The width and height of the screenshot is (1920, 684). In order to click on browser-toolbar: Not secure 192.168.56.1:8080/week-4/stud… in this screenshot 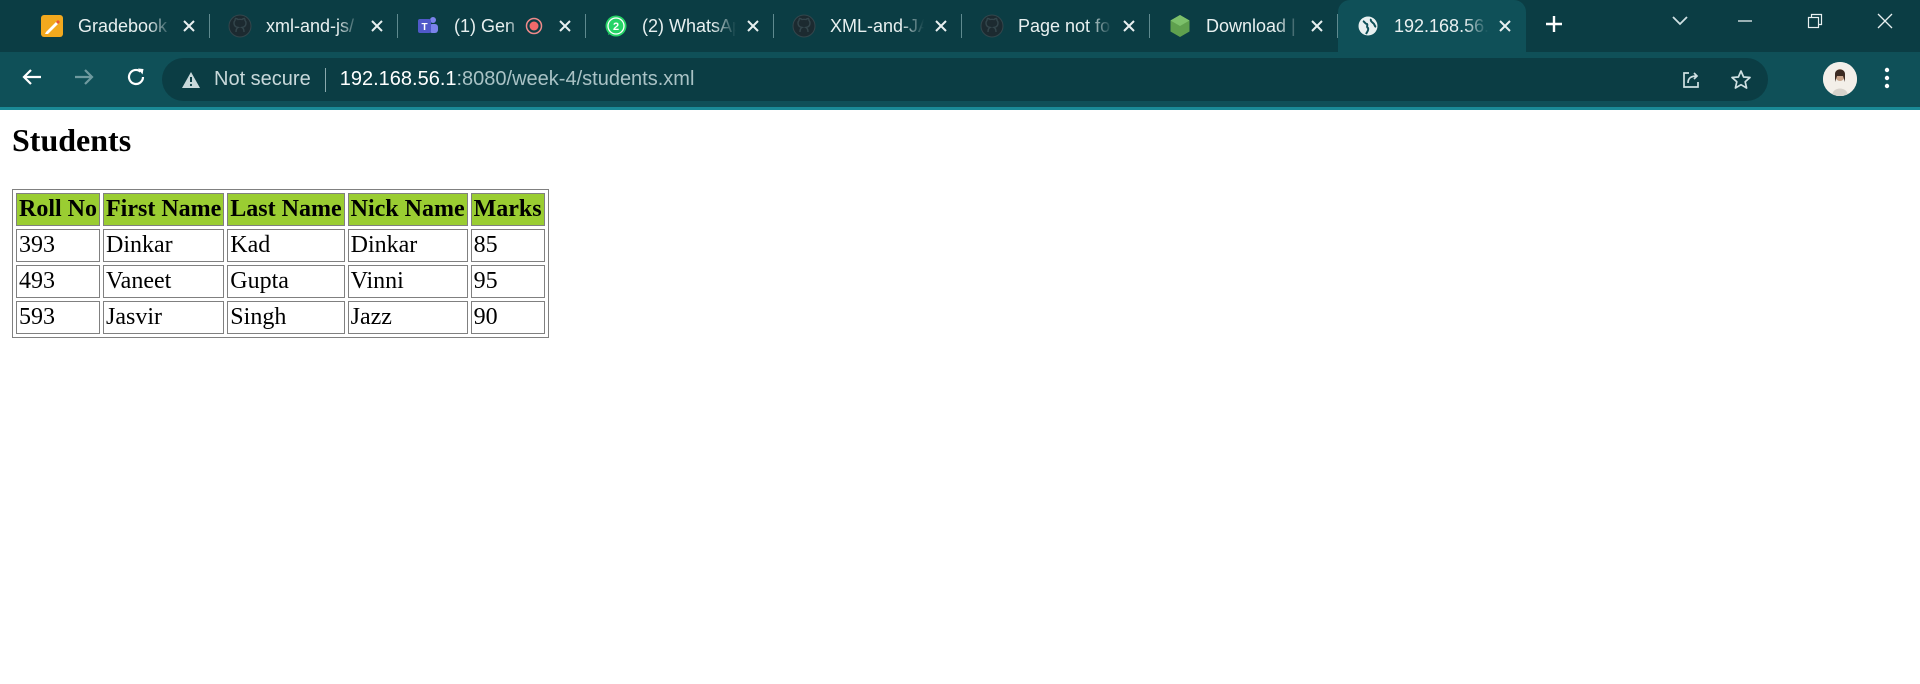, I will do `click(960, 79)`.